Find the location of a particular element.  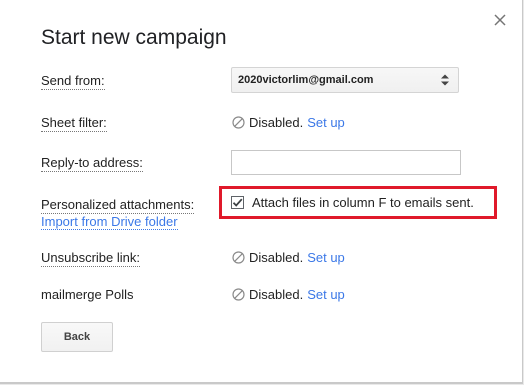

attach-files-checkbox is located at coordinates (237, 202).